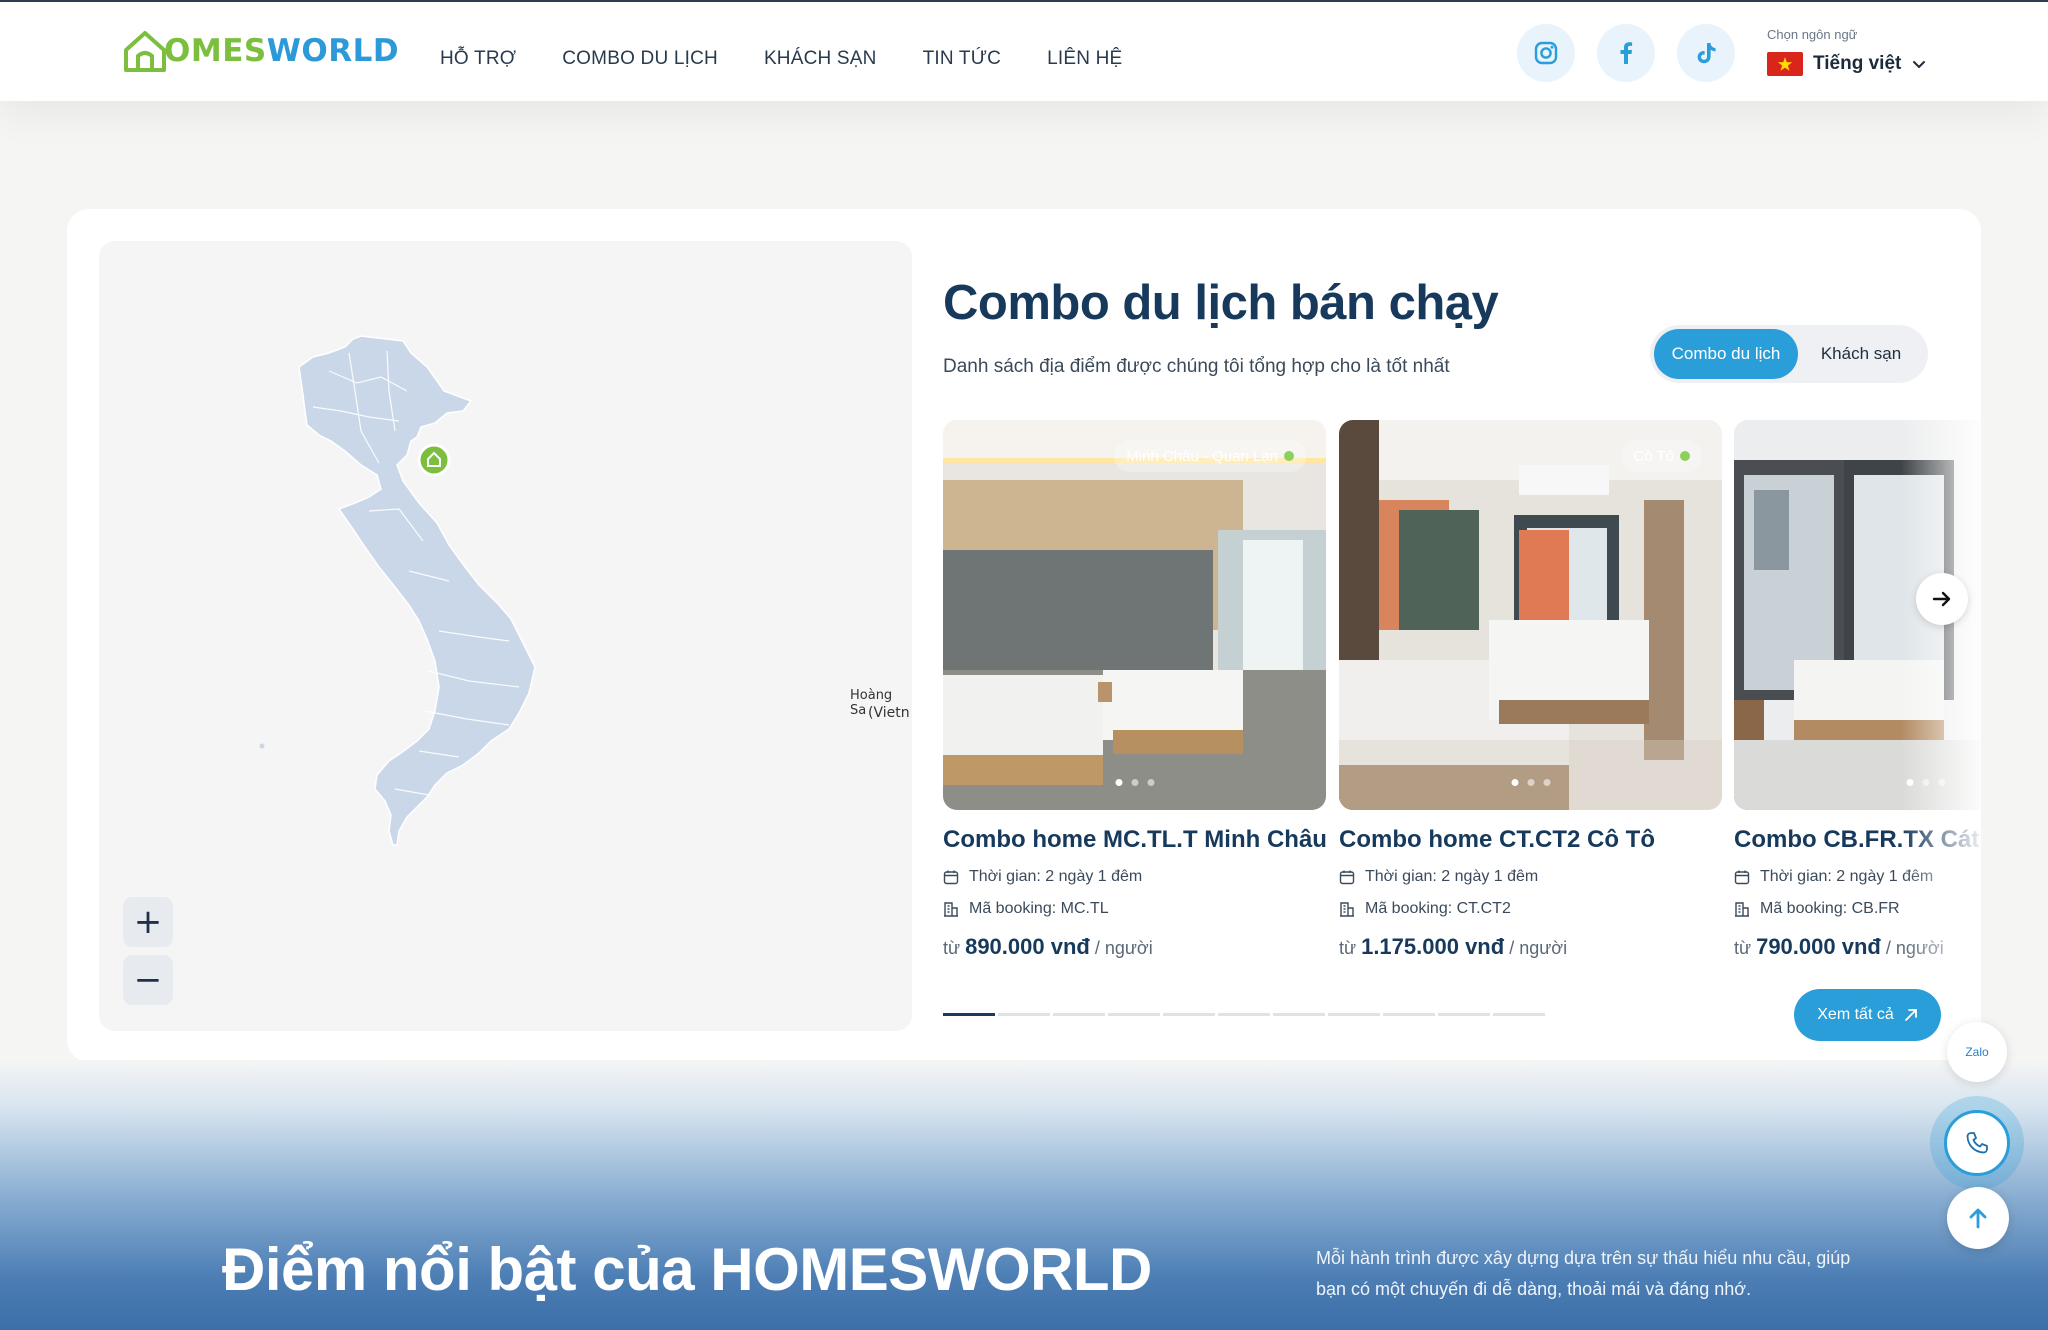 The width and height of the screenshot is (2048, 1330). I want to click on phone-icon, so click(1977, 1143).